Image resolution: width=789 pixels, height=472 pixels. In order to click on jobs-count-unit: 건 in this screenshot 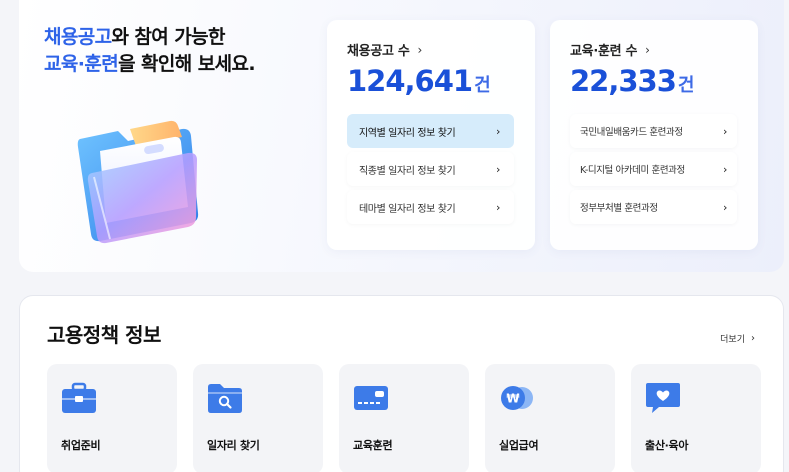, I will do `click(482, 85)`.